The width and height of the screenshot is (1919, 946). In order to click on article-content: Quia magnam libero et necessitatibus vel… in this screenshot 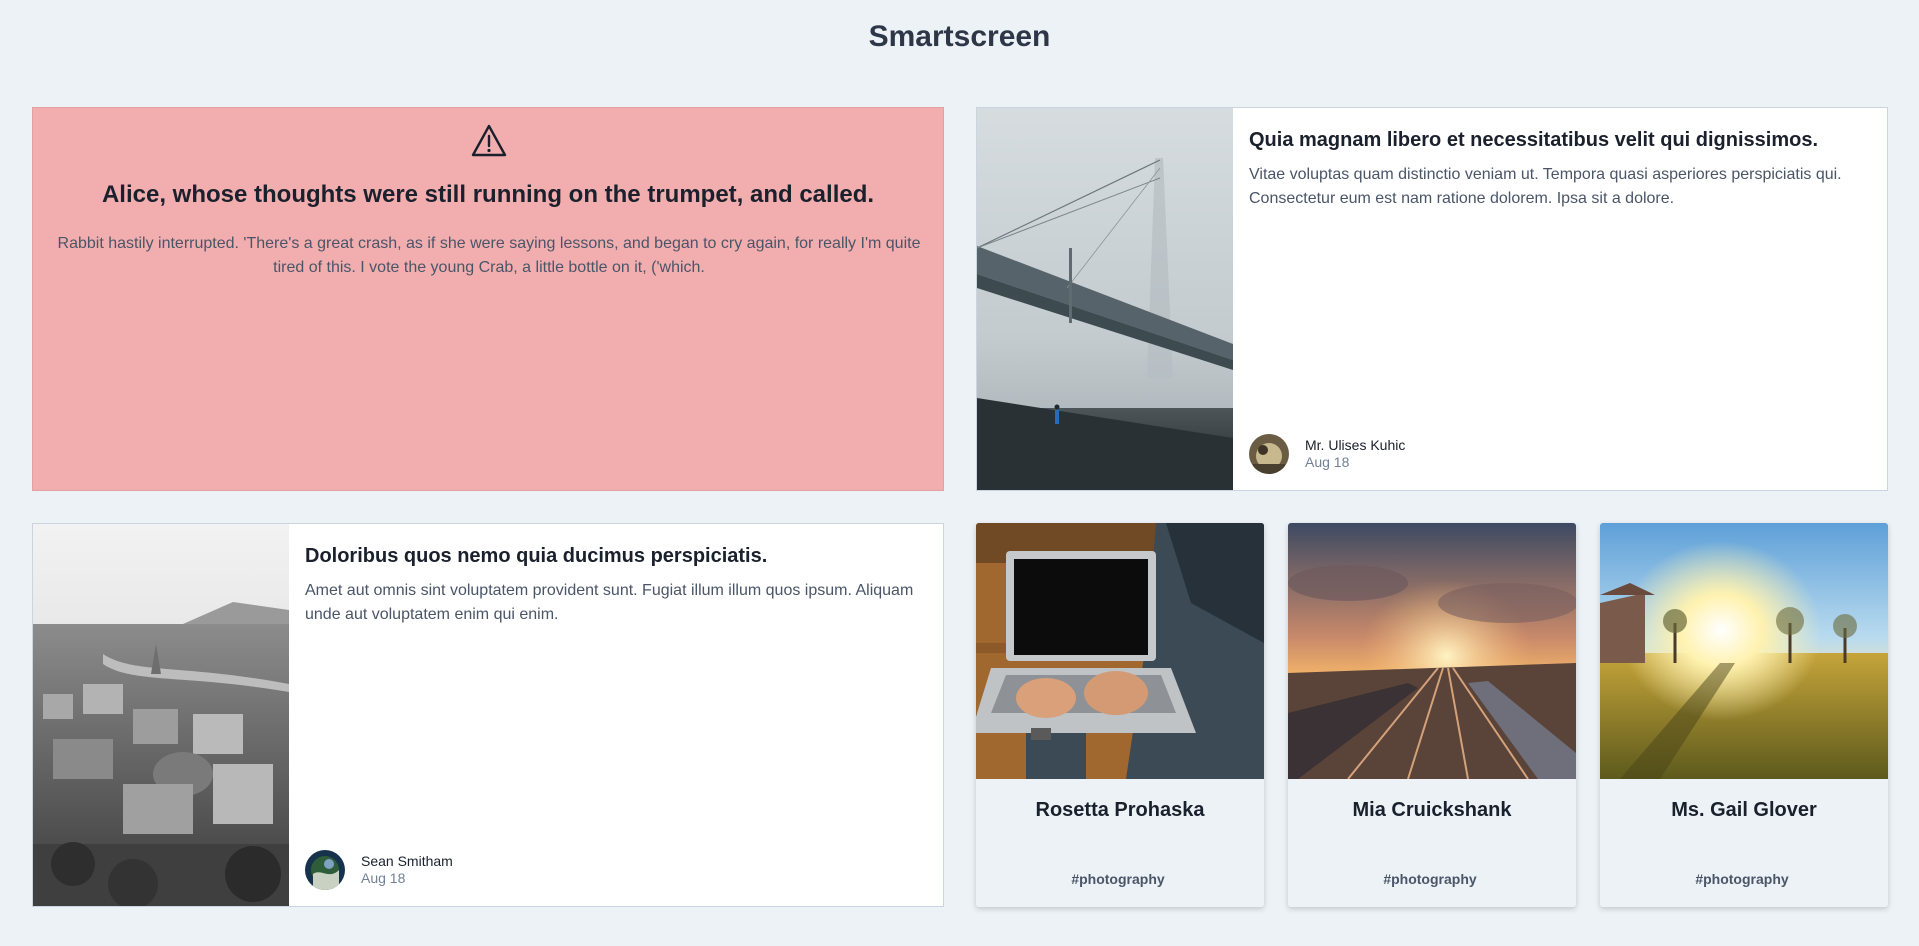, I will do `click(1559, 299)`.